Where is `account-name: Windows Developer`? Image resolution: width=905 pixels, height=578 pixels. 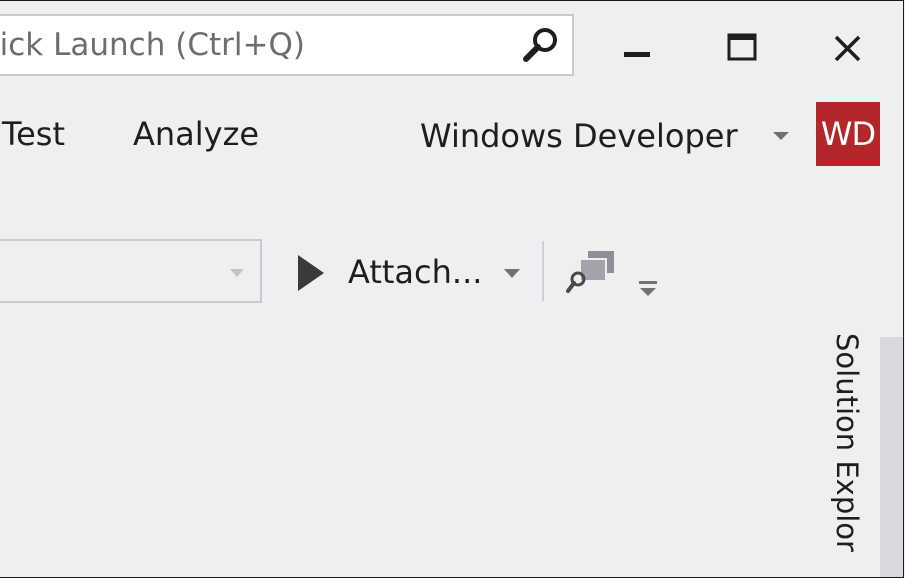 account-name: Windows Developer is located at coordinates (579, 136).